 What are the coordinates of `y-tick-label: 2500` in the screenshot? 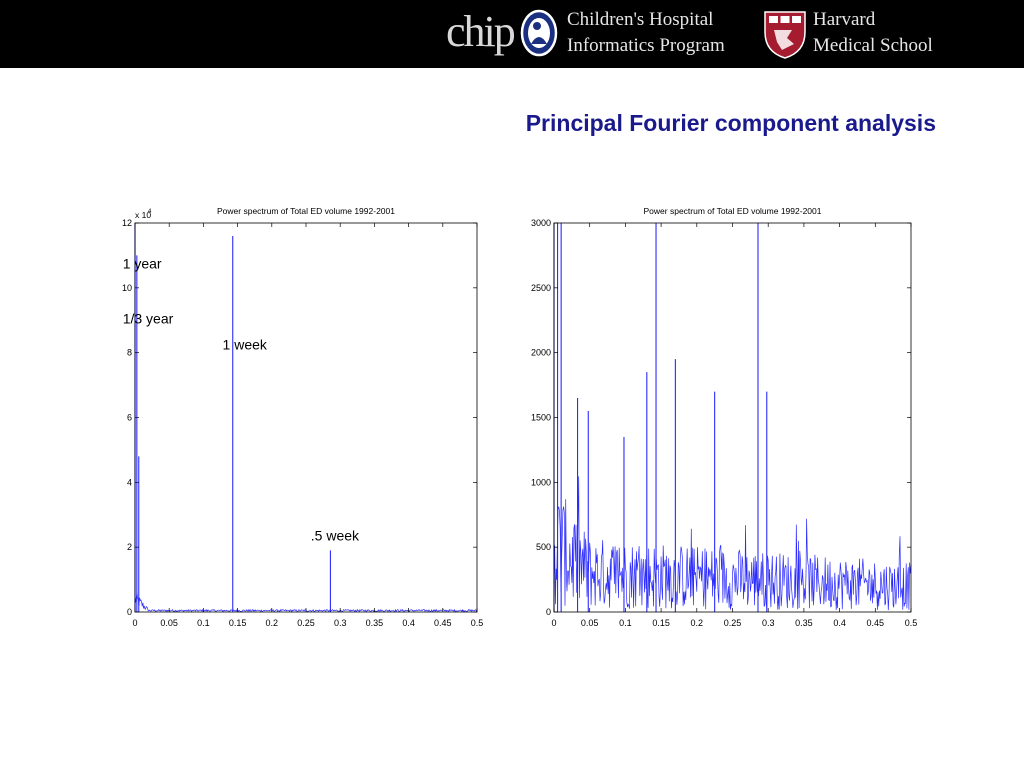 It's located at (541, 288).